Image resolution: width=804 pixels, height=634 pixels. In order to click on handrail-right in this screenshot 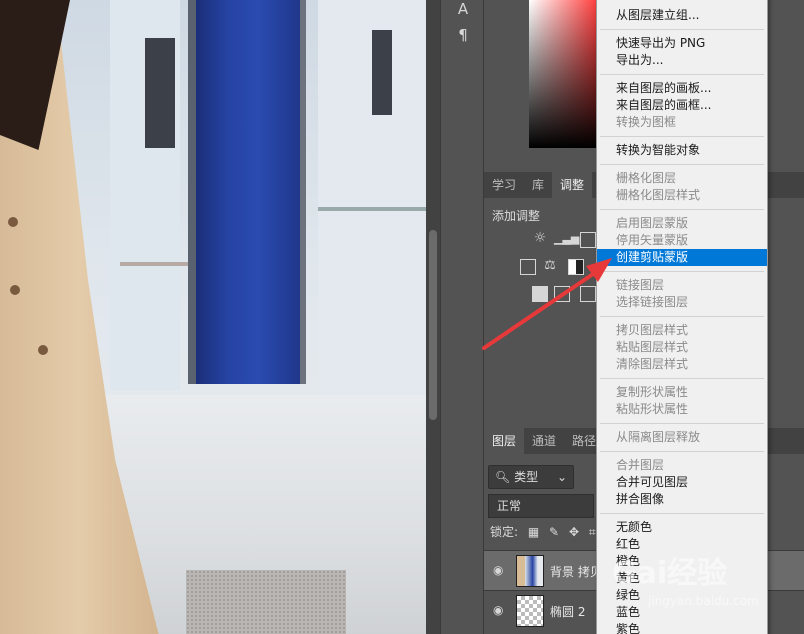, I will do `click(372, 209)`.